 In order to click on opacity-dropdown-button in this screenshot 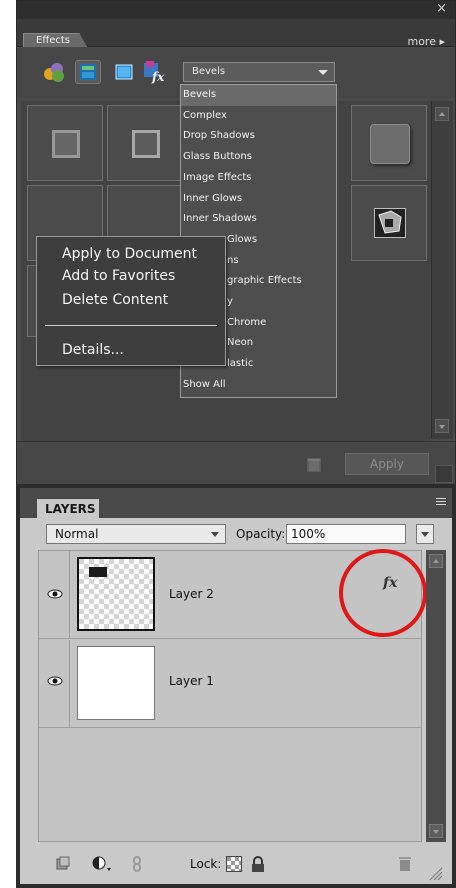, I will do `click(425, 534)`.